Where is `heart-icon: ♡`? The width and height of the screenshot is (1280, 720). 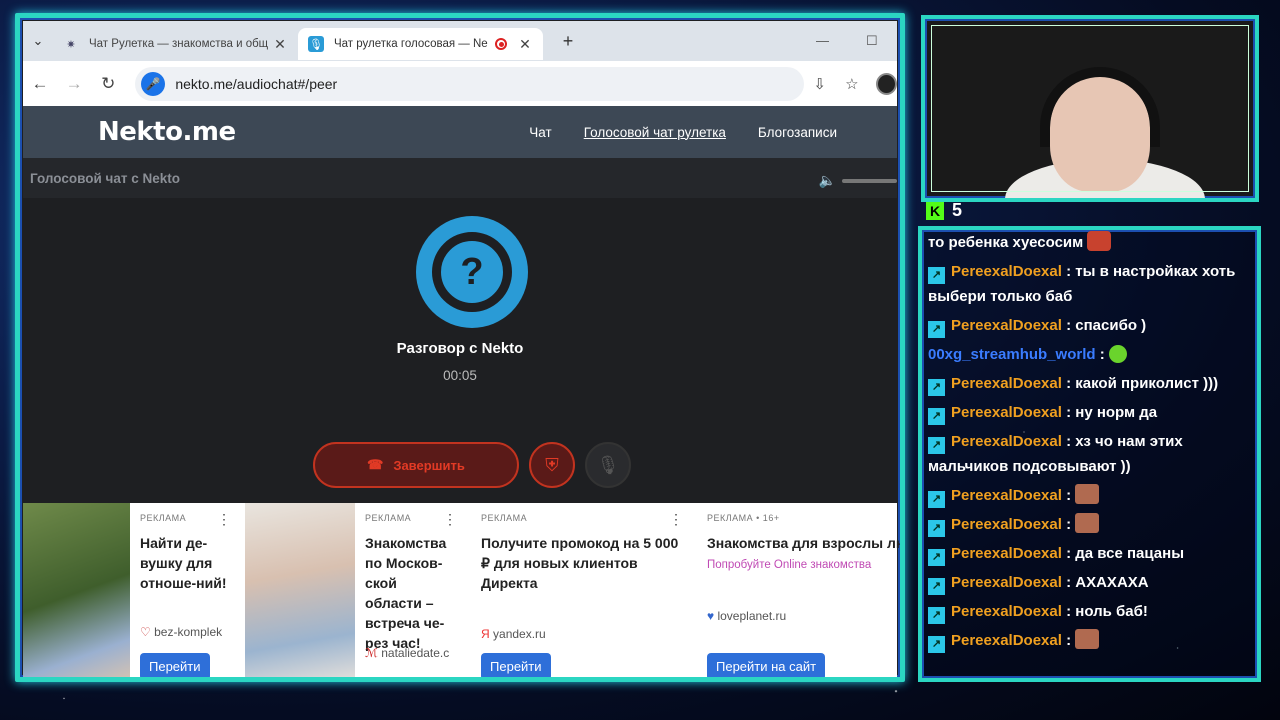 heart-icon: ♡ is located at coordinates (145, 632).